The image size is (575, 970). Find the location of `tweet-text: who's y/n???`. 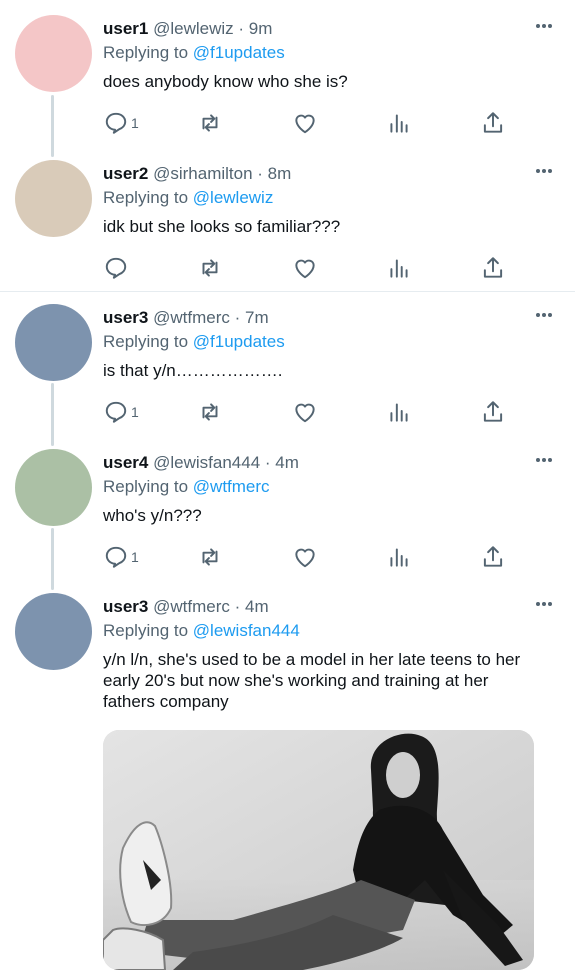

tweet-text: who's y/n??? is located at coordinates (152, 515).